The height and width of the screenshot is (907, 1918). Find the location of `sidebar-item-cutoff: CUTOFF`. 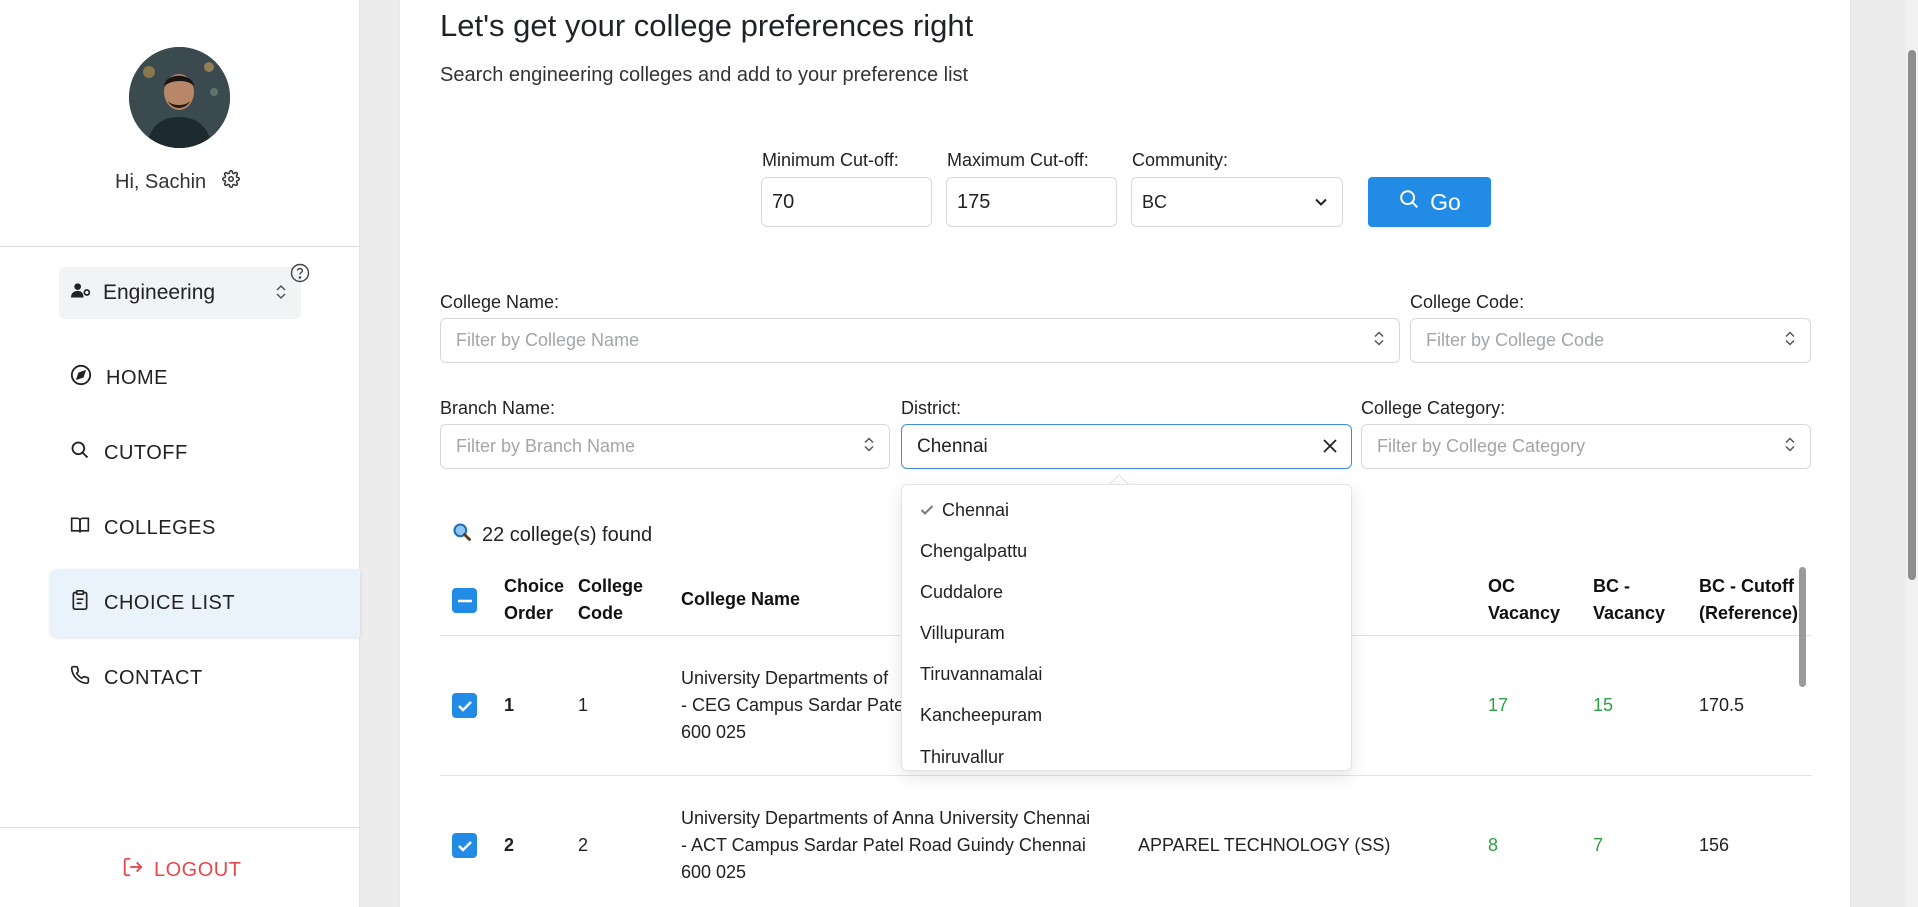

sidebar-item-cutoff: CUTOFF is located at coordinates (205, 453).